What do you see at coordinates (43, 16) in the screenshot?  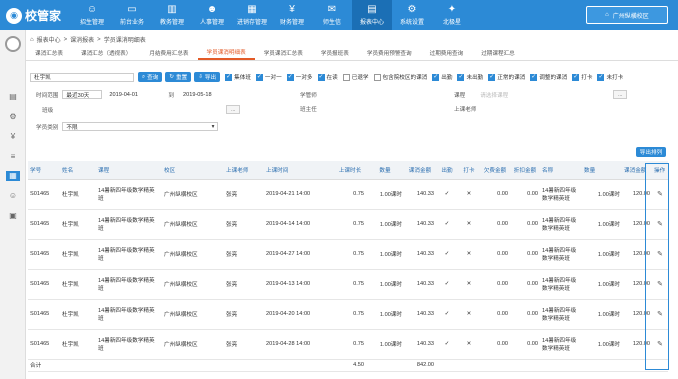 I see `logo-text: 校管家` at bounding box center [43, 16].